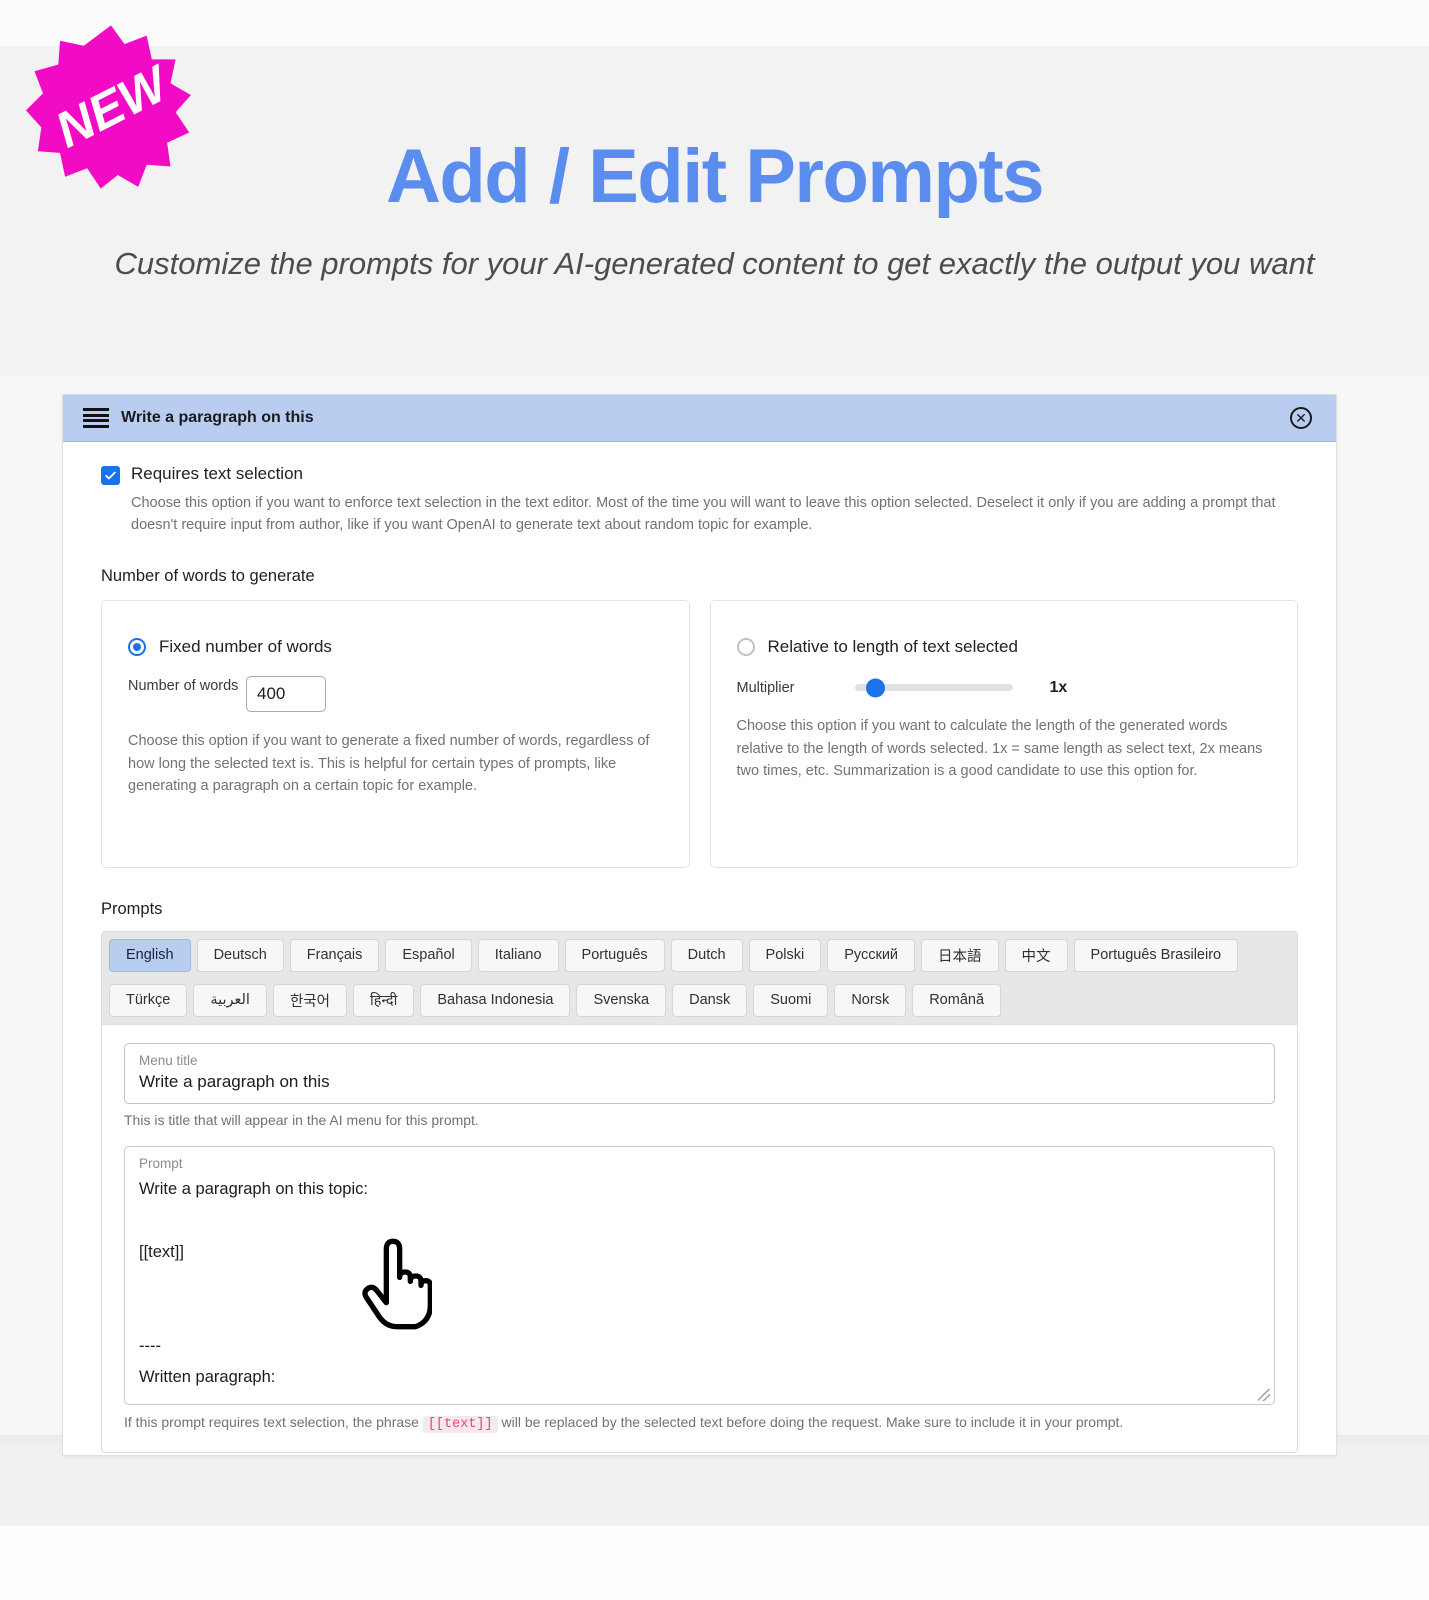 Image resolution: width=1429 pixels, height=1600 pixels. I want to click on language-tab-العربية: العربية, so click(230, 1000).